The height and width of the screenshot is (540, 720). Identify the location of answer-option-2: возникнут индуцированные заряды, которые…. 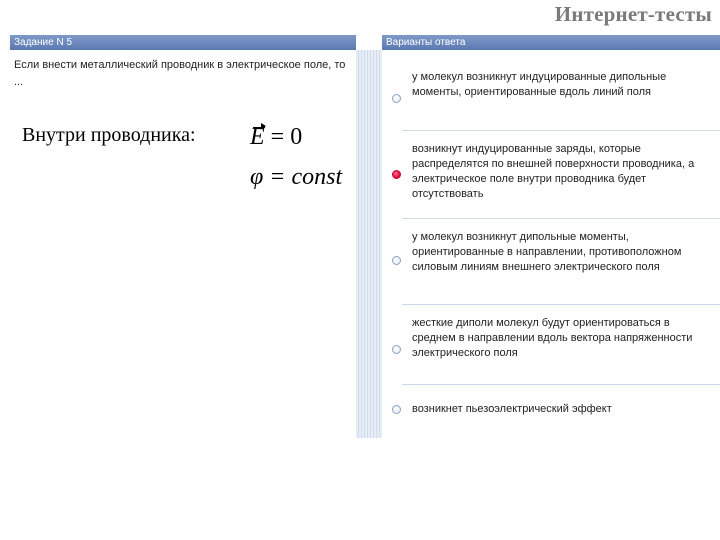
(551, 174).